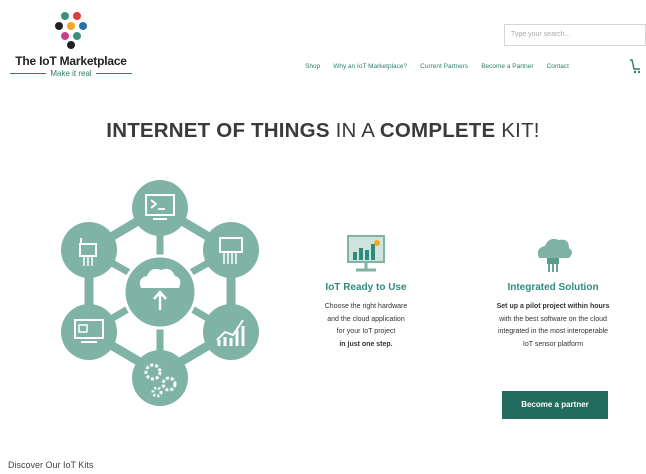  Describe the element at coordinates (71, 30) in the screenshot. I see `logo-hexagon-icon` at that location.